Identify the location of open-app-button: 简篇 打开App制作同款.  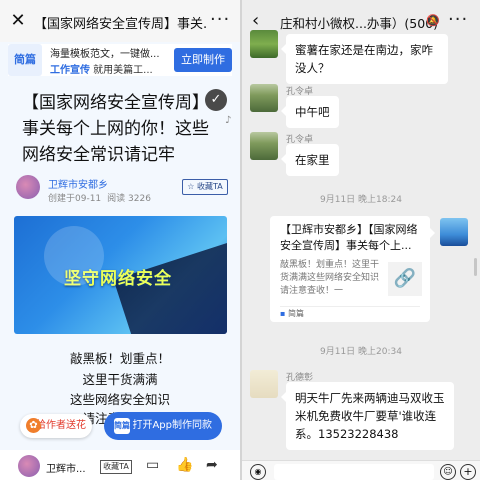
(163, 426).